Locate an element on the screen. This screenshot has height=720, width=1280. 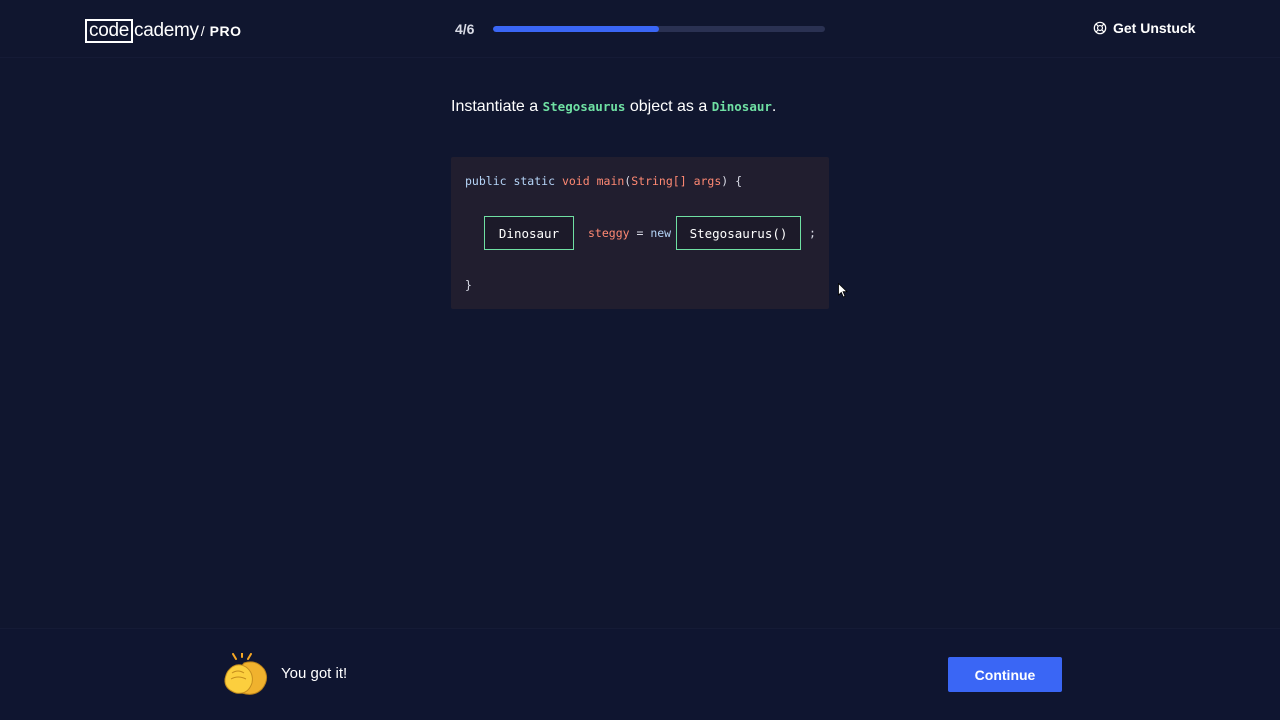
code-identifier: steggy is located at coordinates (609, 233).